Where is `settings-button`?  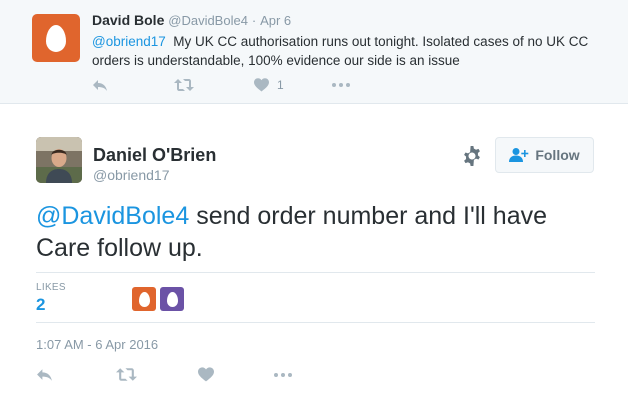 settings-button is located at coordinates (472, 158).